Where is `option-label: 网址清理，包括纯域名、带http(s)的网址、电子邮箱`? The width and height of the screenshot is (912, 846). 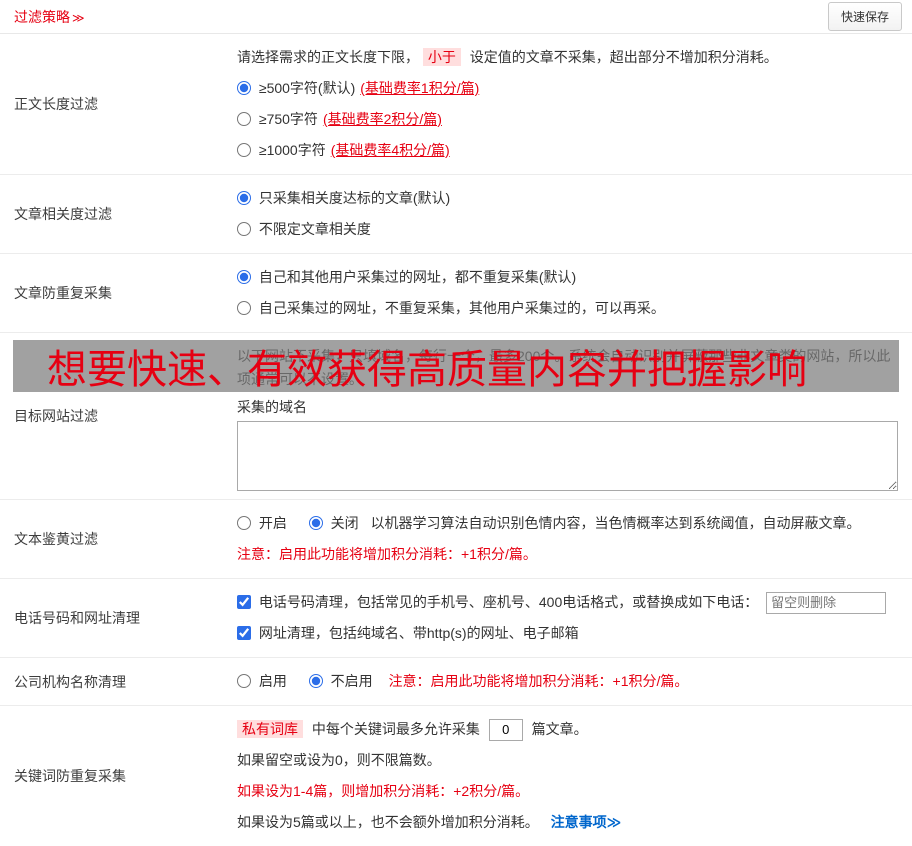
option-label: 网址清理，包括纯域名、带http(s)的网址、电子邮箱 is located at coordinates (418, 633).